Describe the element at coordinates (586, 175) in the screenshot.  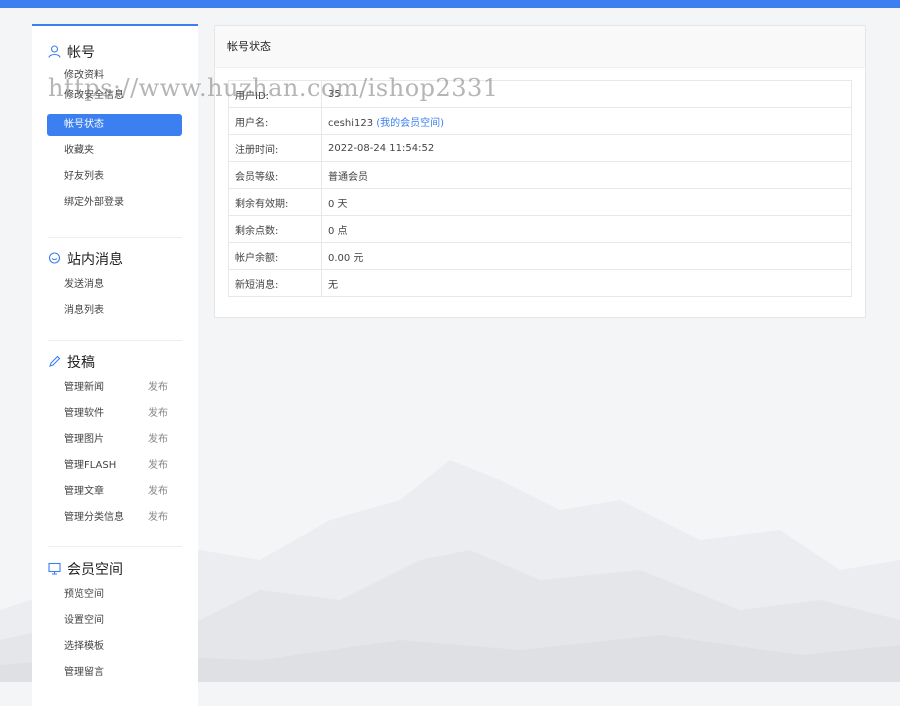
I see `row-value: 普通会员` at that location.